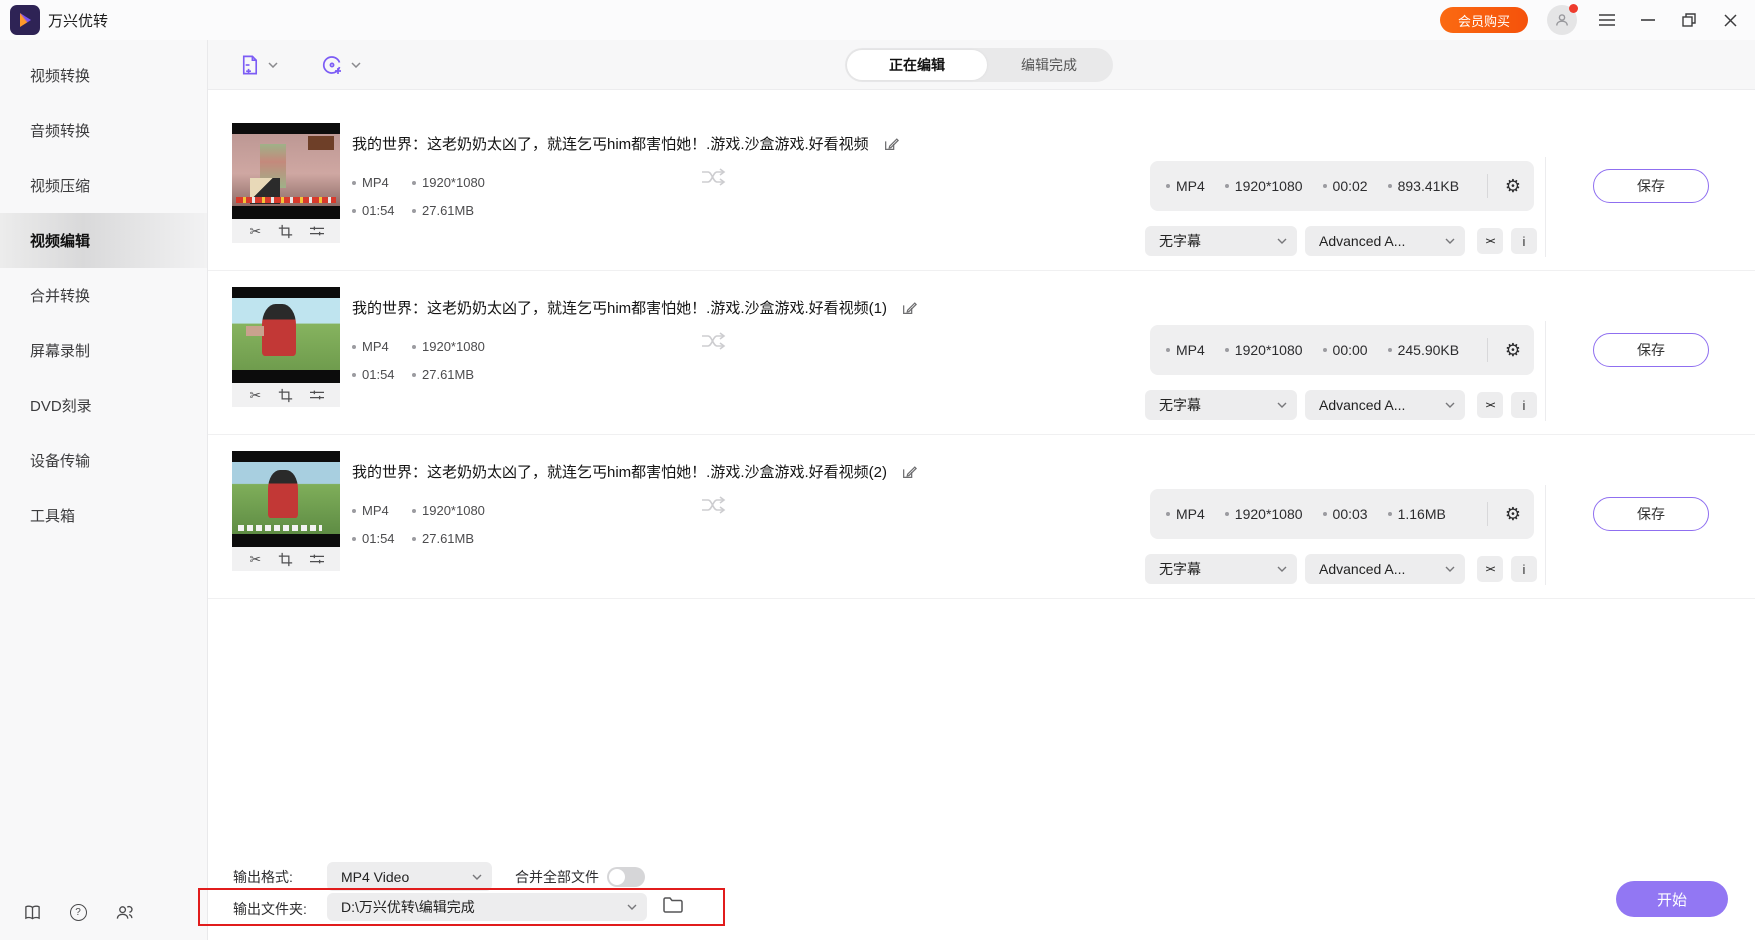  What do you see at coordinates (877, 20) in the screenshot?
I see `titlebar: 万兴优转 会员购买` at bounding box center [877, 20].